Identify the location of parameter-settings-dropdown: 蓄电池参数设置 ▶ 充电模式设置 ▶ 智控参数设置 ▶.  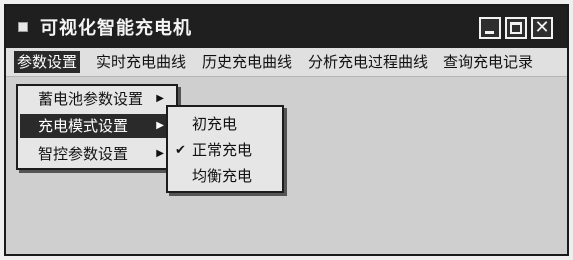
(97, 127).